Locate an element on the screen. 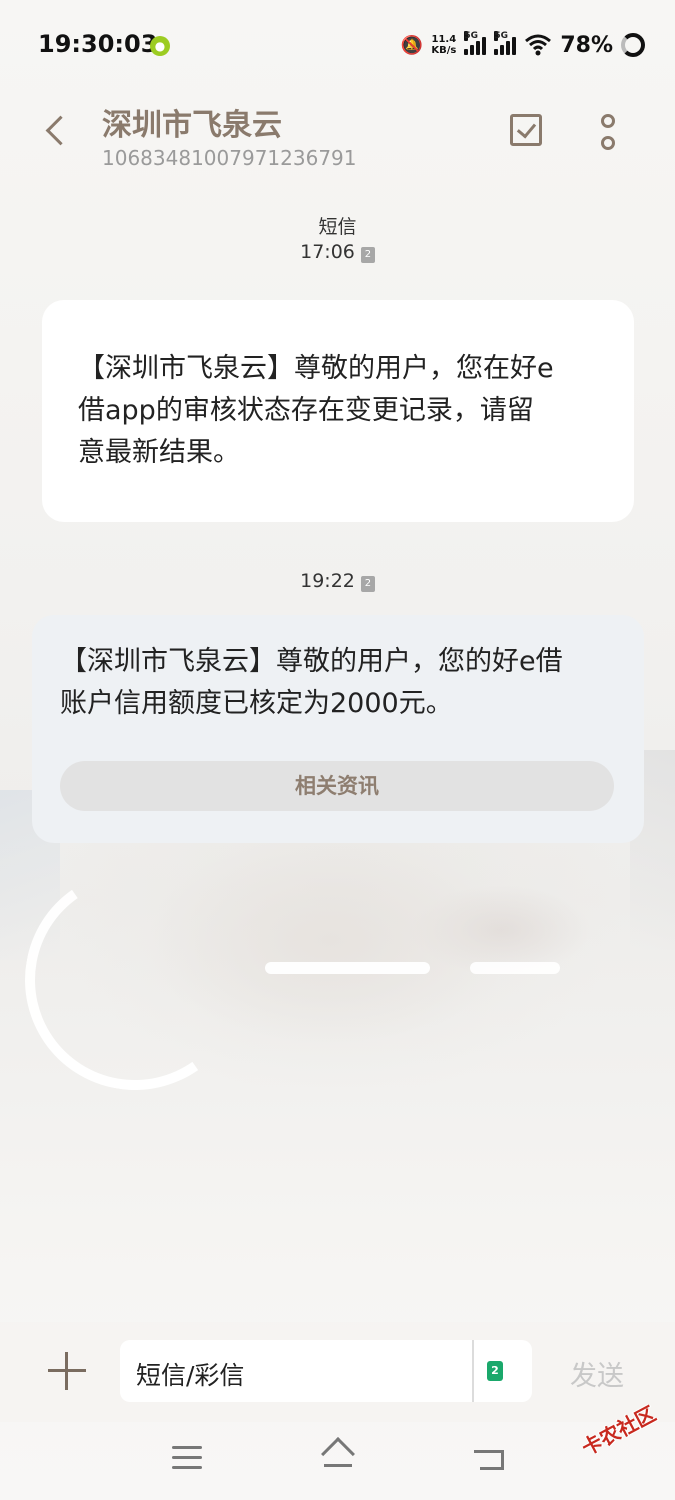  message-input-placeholder: 短信/彩信 is located at coordinates (190, 1375).